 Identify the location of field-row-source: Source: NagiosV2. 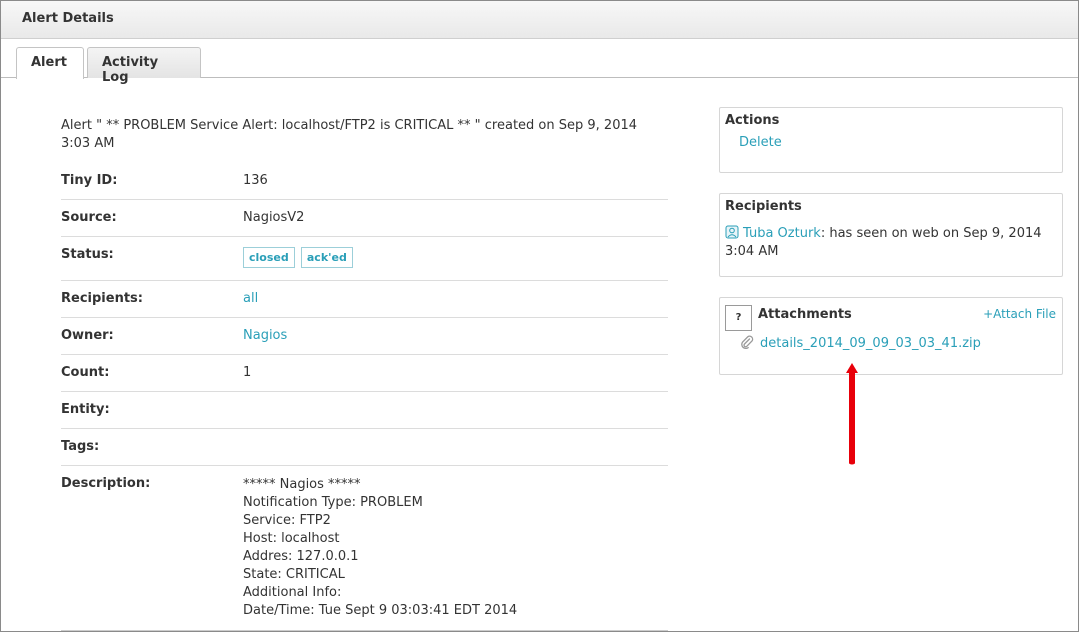
(364, 223).